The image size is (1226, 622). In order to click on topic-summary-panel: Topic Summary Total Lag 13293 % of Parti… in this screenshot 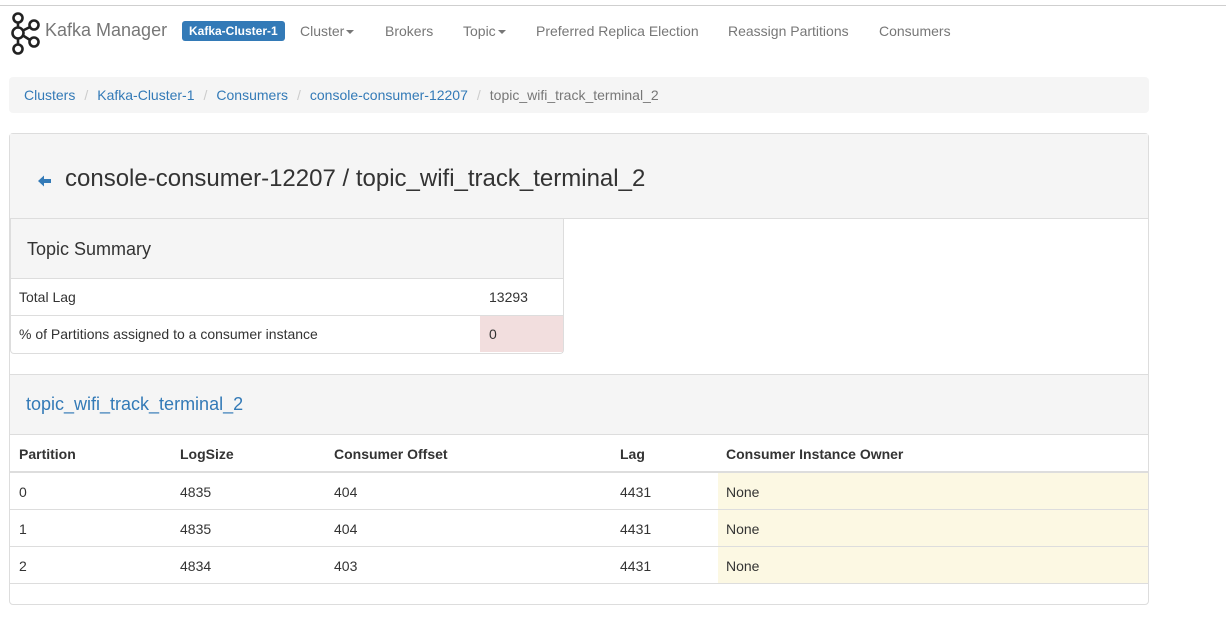, I will do `click(287, 286)`.